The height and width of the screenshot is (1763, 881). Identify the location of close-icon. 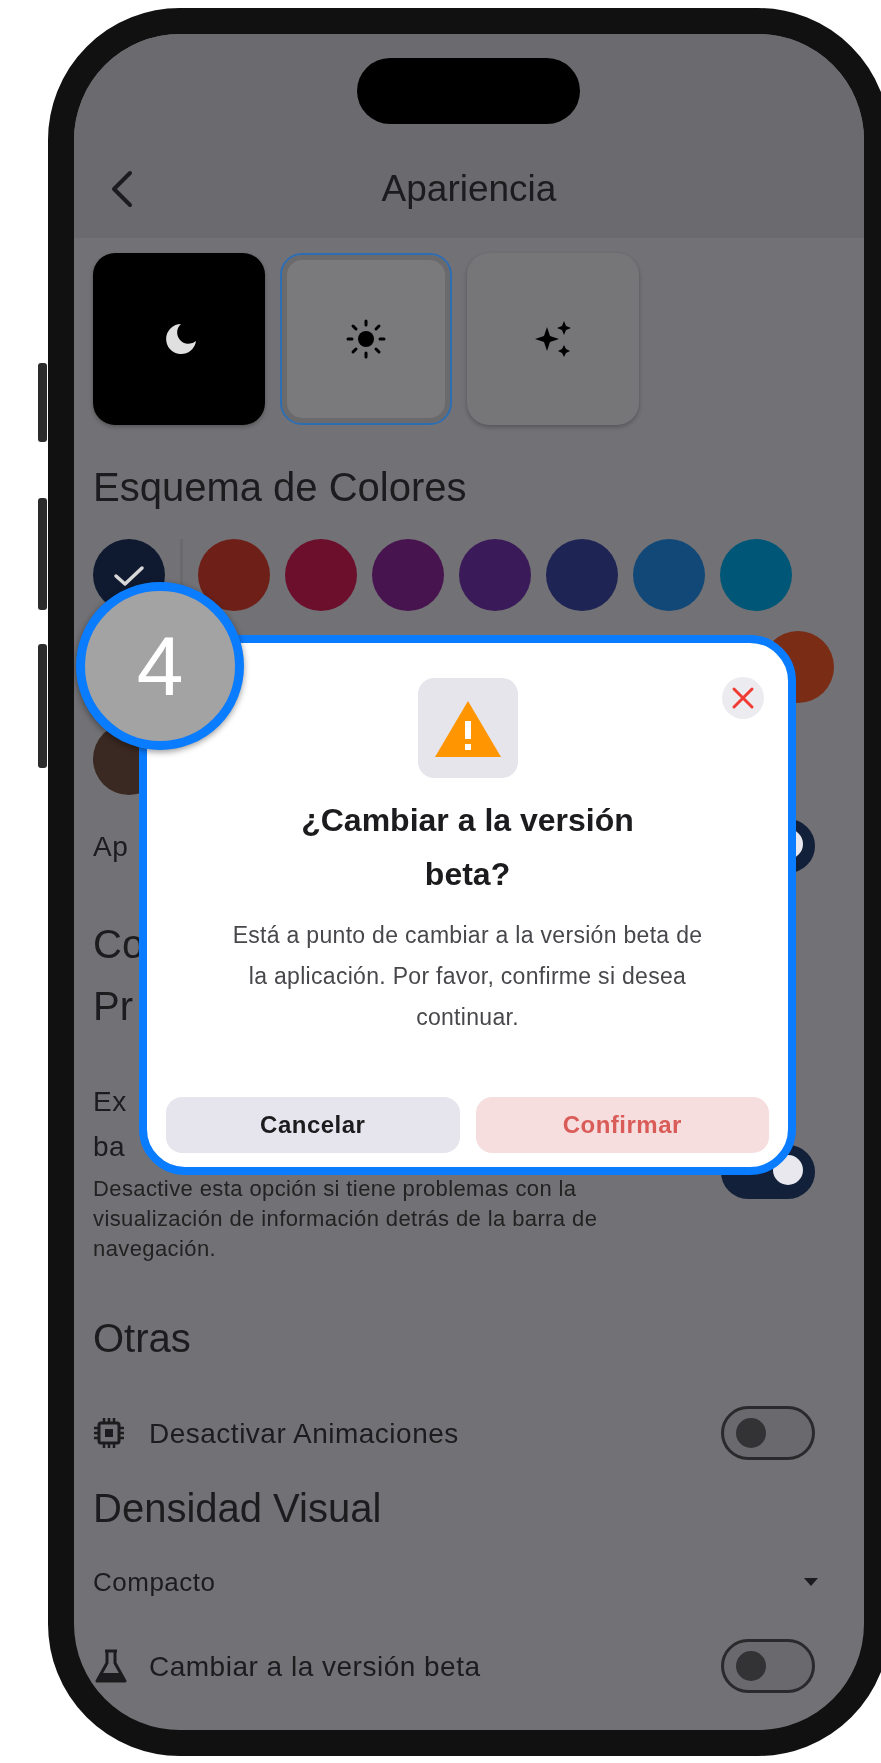
(743, 698).